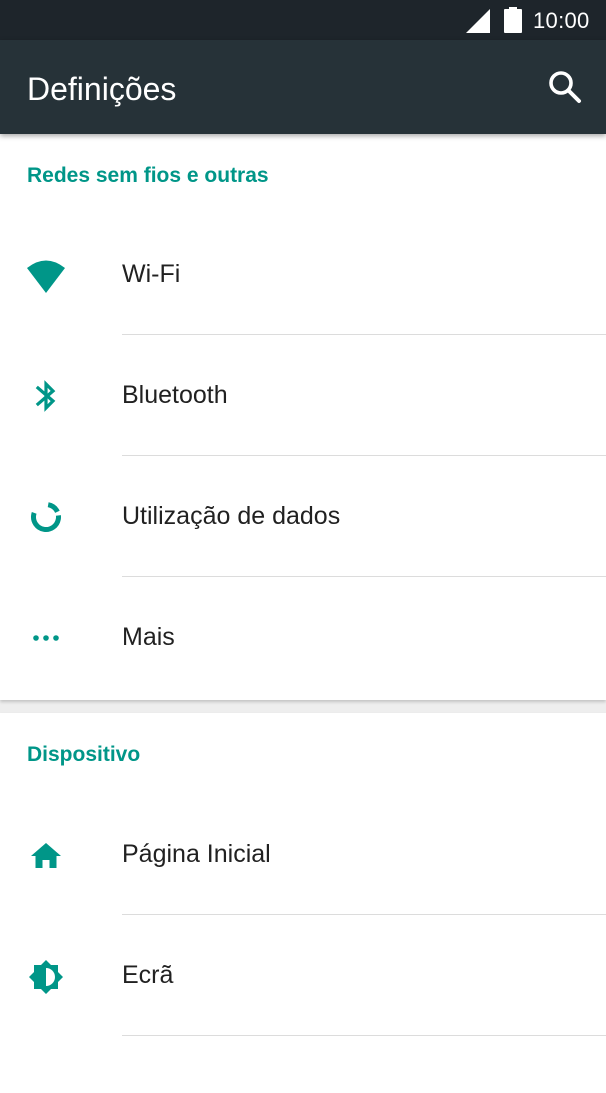 The width and height of the screenshot is (606, 1093). I want to click on bluetooth-icon, so click(45, 396).